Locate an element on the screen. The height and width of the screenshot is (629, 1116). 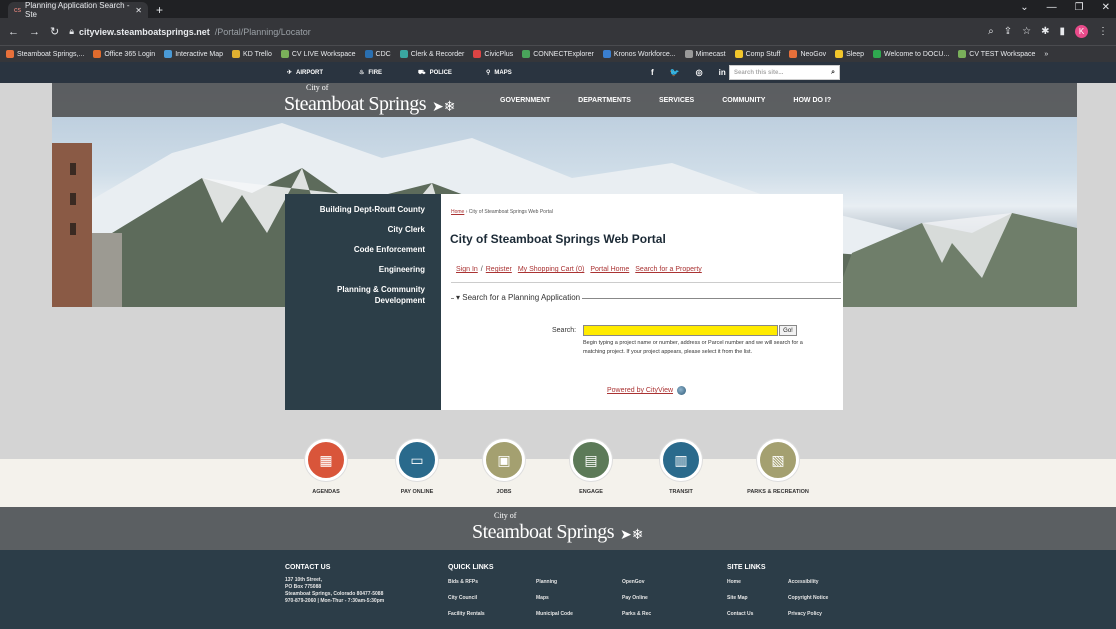
tab-search-icon: ⌄ is located at coordinates (1024, 7).